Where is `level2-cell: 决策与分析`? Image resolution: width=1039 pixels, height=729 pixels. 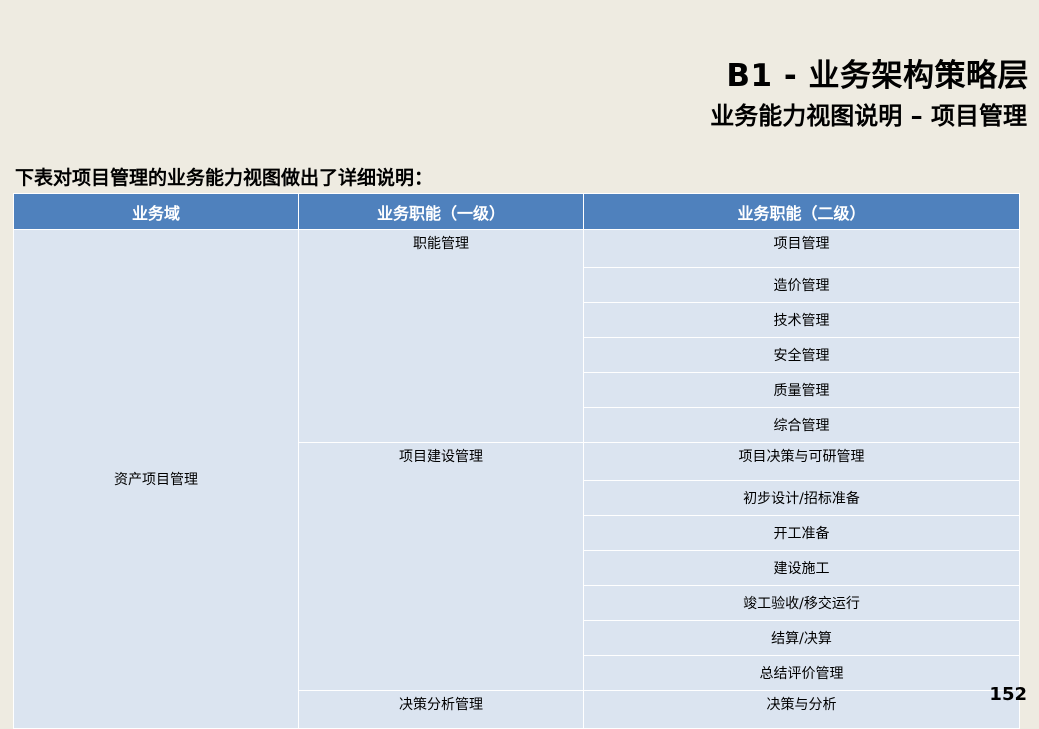
level2-cell: 决策与分析 is located at coordinates (801, 709).